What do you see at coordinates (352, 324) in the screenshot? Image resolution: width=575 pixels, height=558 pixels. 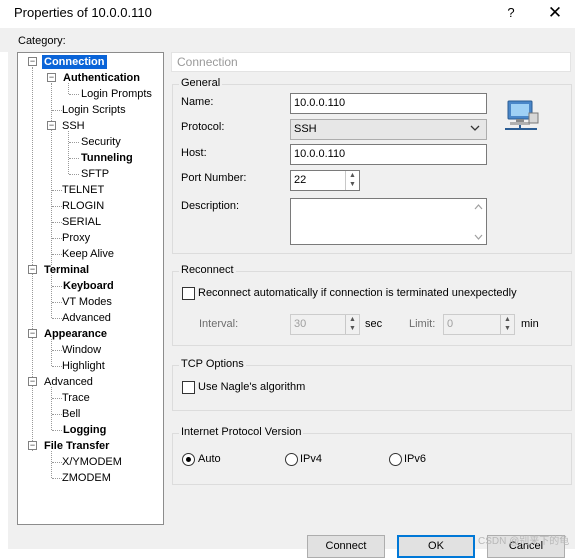 I see `interval-spinner: ▲ ▼` at bounding box center [352, 324].